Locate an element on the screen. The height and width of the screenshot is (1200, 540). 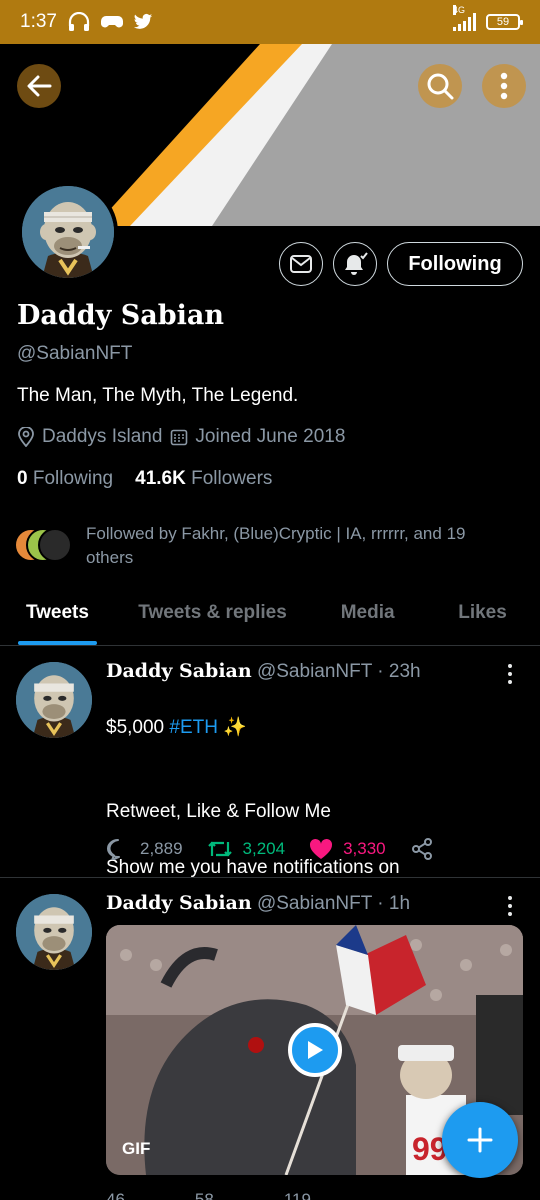
search-icon is located at coordinates (440, 86).